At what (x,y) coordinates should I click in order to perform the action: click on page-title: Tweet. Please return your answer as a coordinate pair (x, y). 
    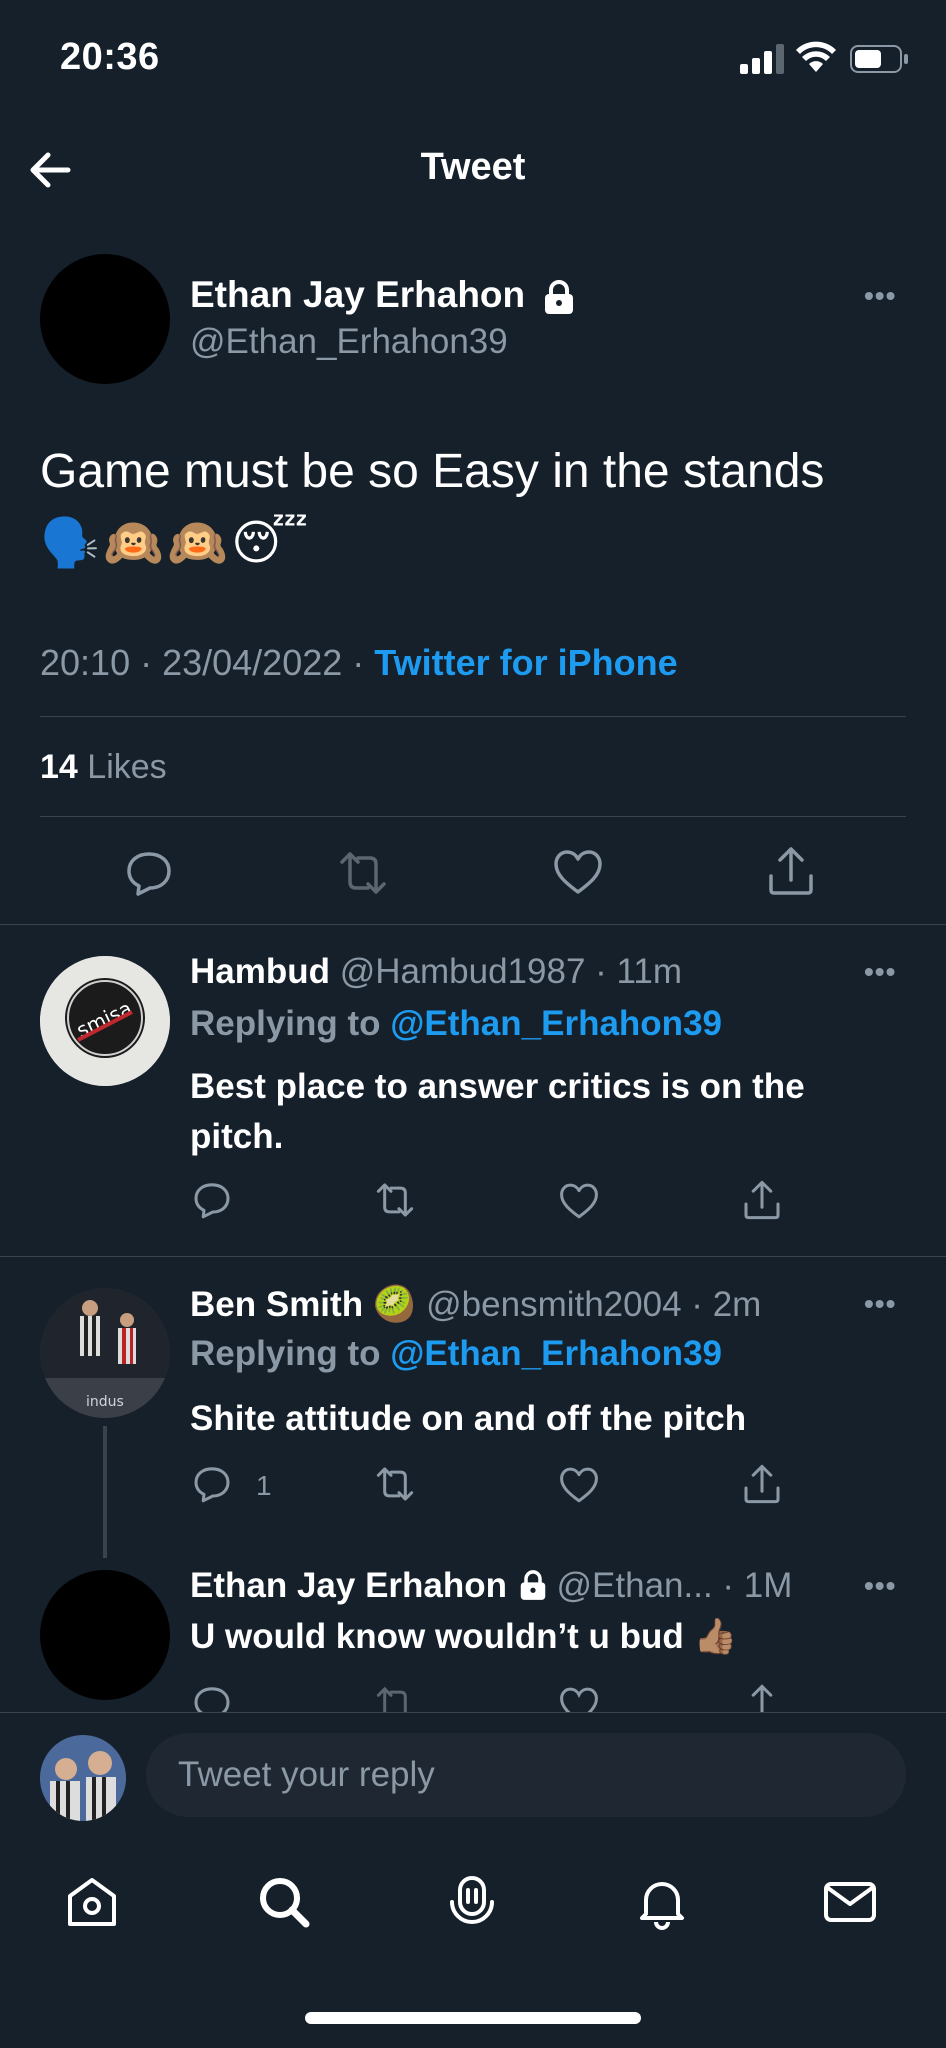
    Looking at the image, I should click on (473, 167).